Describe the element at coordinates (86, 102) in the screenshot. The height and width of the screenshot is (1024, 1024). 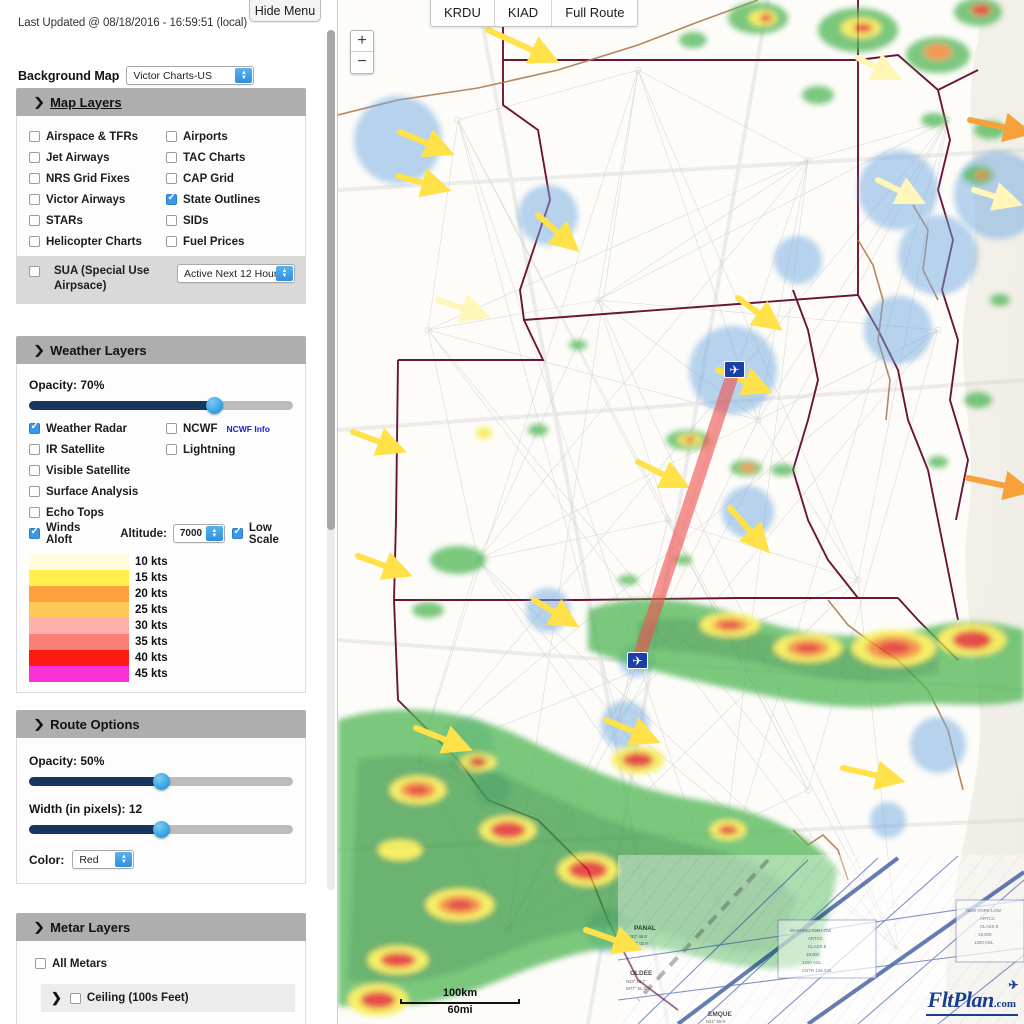
I see `map-layers-title: Map Layers` at that location.